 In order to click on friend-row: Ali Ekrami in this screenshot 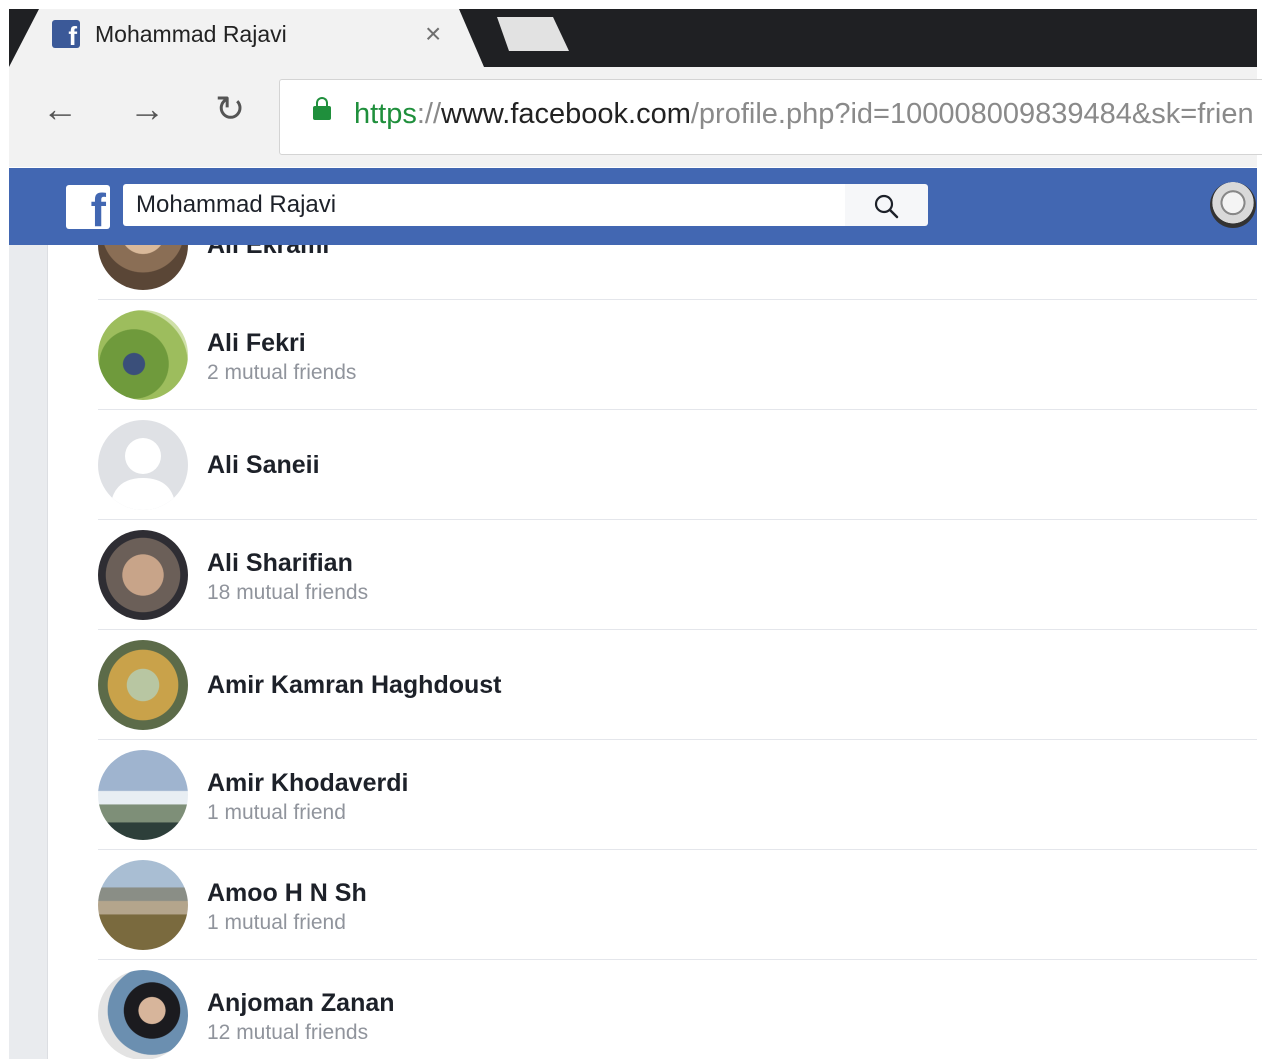, I will do `click(677, 272)`.